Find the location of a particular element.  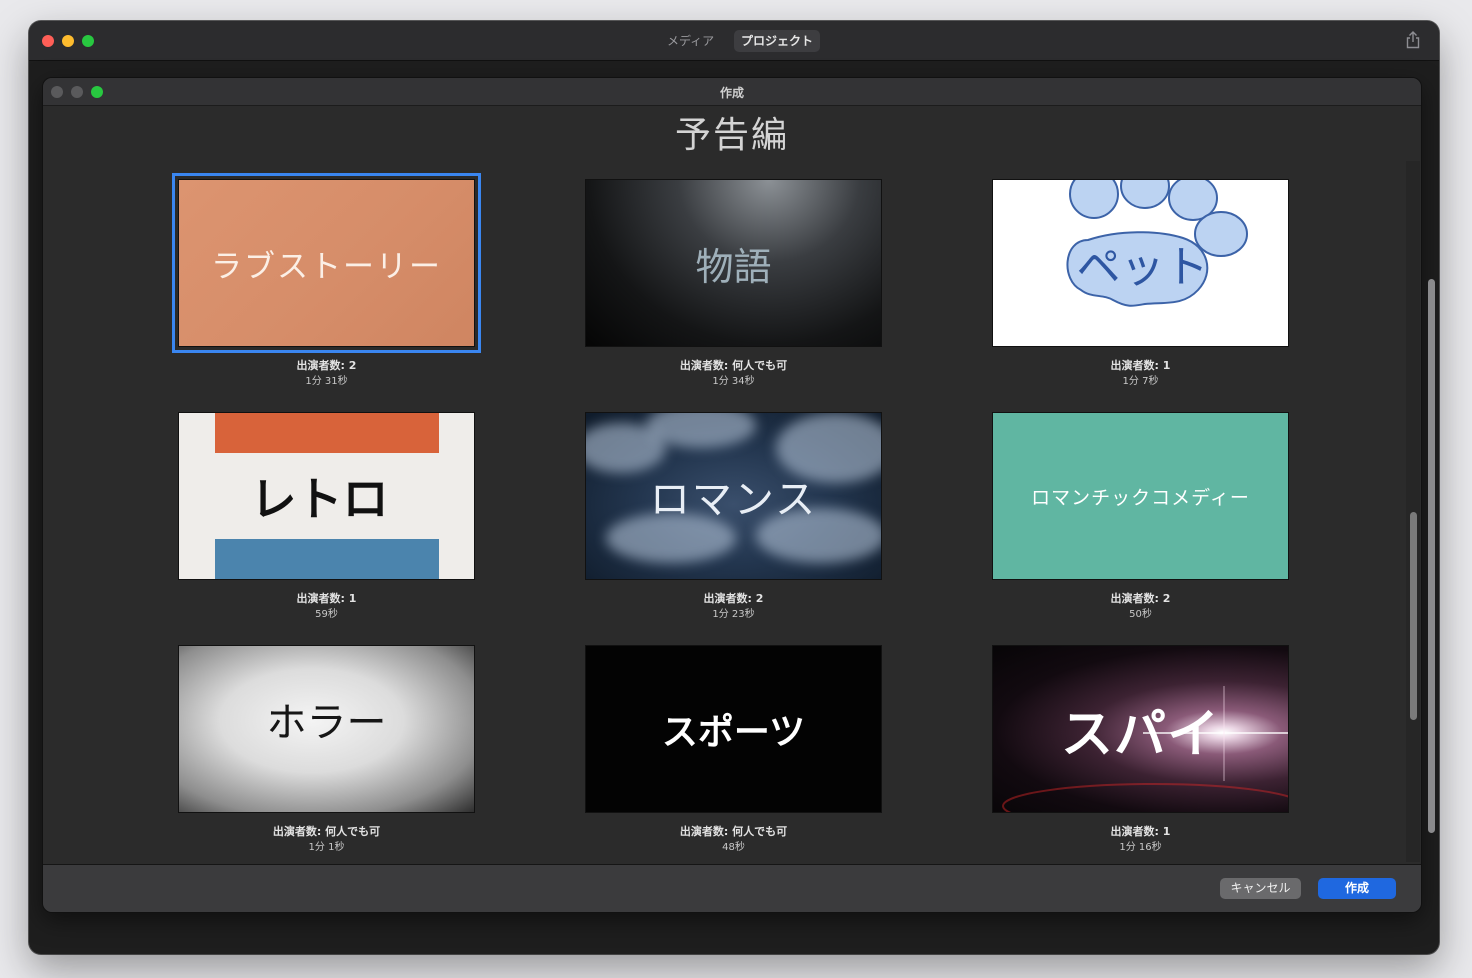

sheet-footer: キャンセル 作成 is located at coordinates (732, 888).